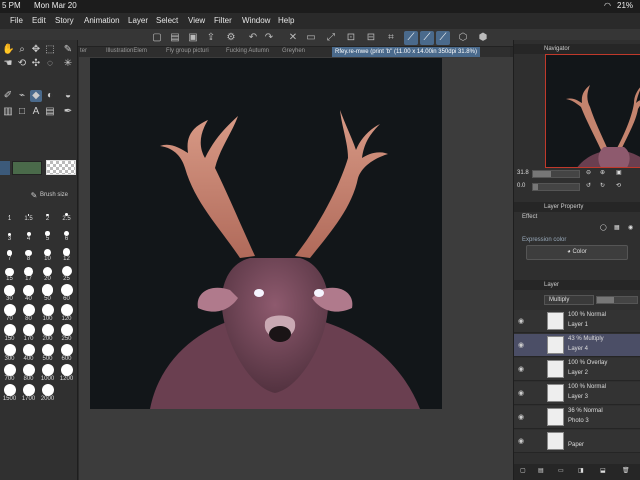  I want to click on brush-size-option: 2.5, so click(66, 213).